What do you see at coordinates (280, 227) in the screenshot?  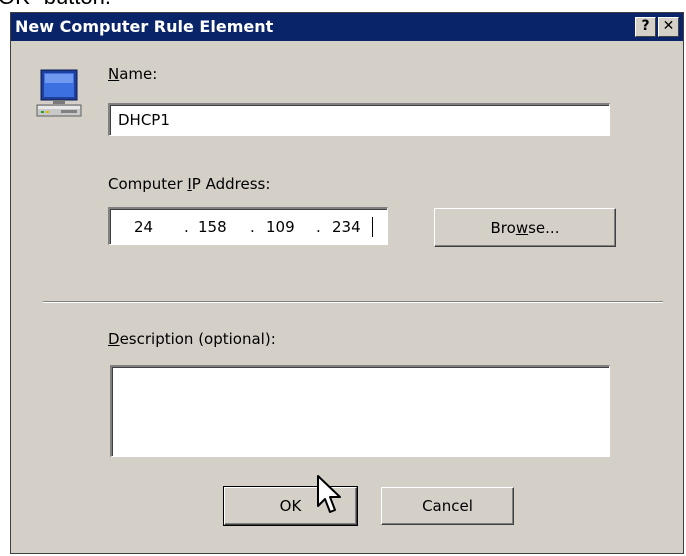 I see `ip-octet-3: 109` at bounding box center [280, 227].